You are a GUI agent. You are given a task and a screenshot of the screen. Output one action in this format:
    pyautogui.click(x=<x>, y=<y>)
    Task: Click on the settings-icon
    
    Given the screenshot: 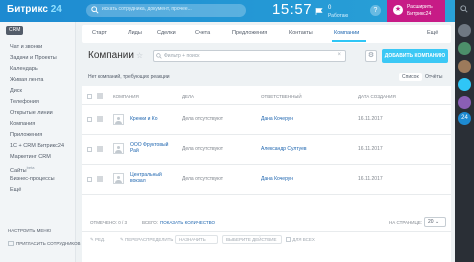 What is the action you would take?
    pyautogui.click(x=100, y=96)
    